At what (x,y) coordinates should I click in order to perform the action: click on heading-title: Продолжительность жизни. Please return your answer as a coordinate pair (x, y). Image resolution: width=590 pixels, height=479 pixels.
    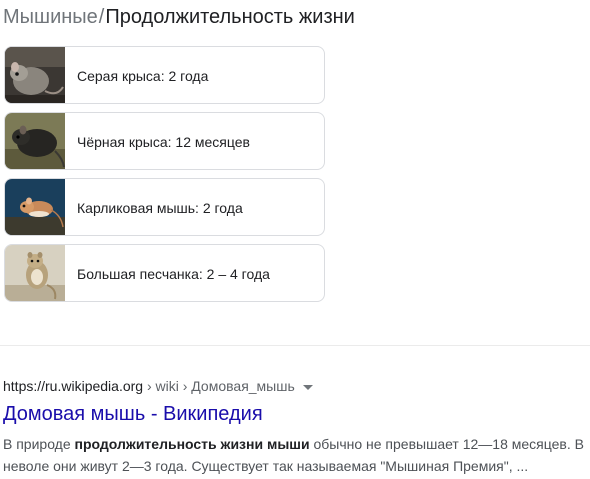
    Looking at the image, I should click on (230, 17).